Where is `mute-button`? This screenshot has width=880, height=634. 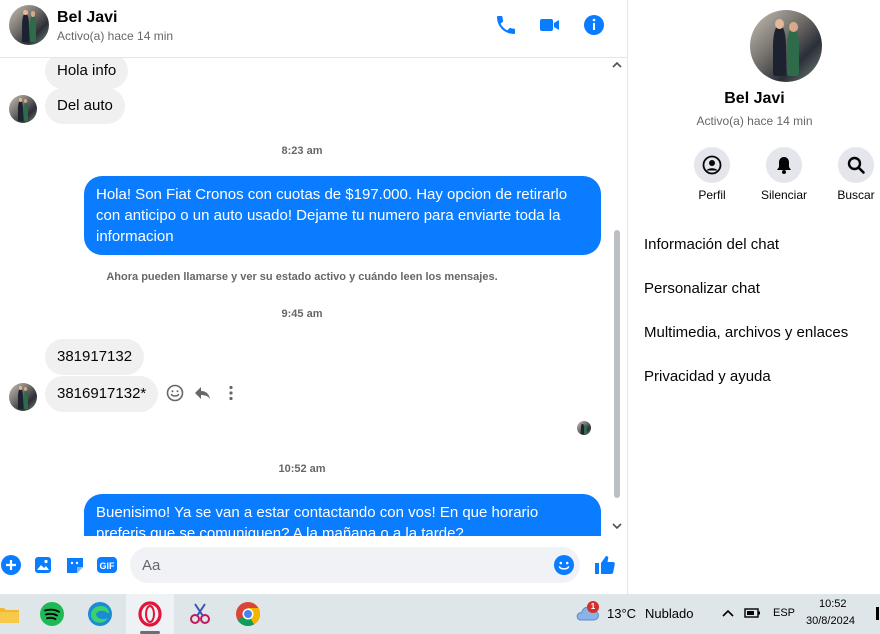
mute-button is located at coordinates (784, 165).